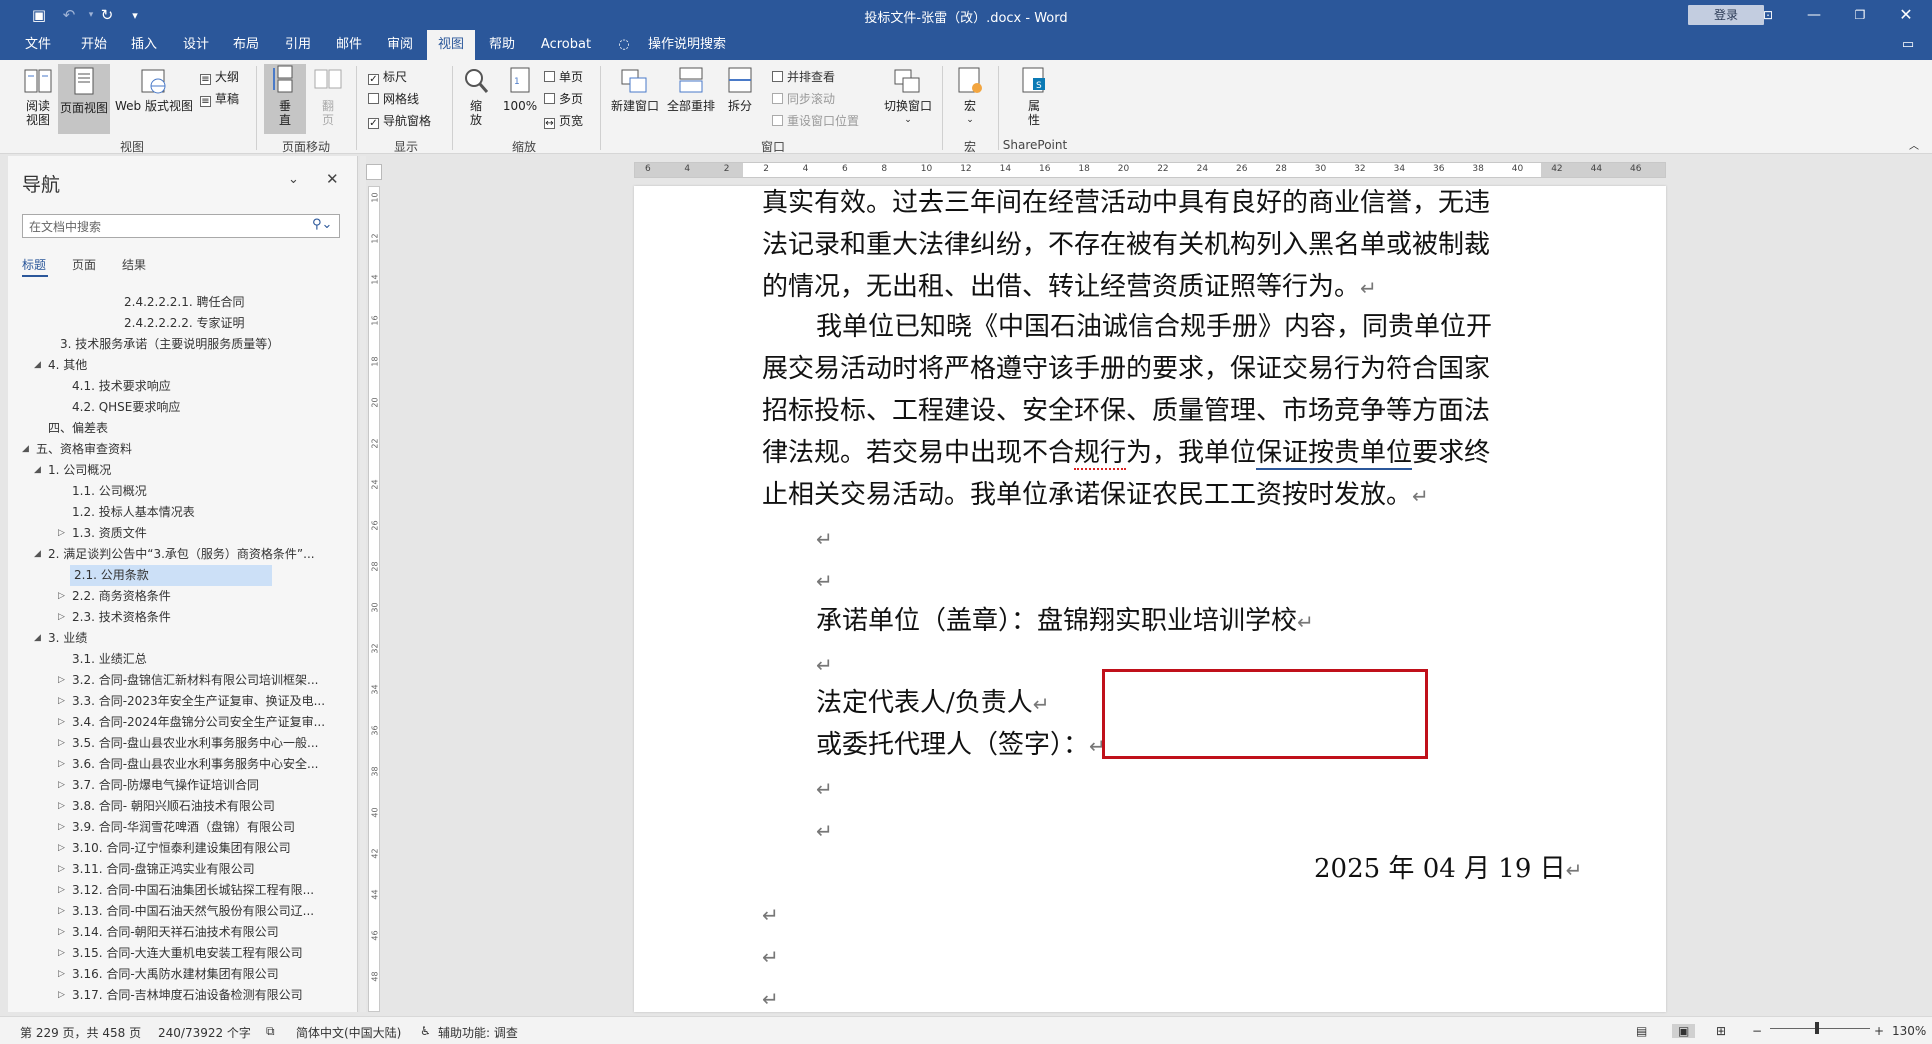  Describe the element at coordinates (803, 76) in the screenshot. I see `side-by-side-button: 并排查看` at that location.